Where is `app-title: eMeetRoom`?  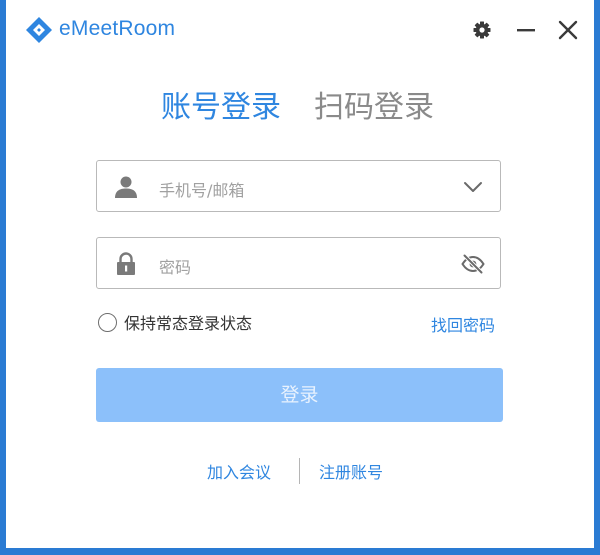
app-title: eMeetRoom is located at coordinates (117, 28).